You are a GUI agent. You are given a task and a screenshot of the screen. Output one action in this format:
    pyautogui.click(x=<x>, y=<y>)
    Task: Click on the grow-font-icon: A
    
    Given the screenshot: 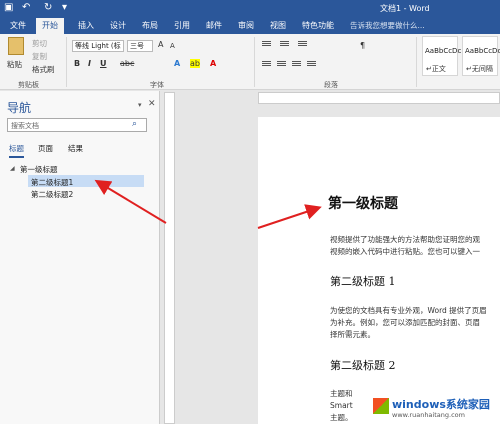 What is the action you would take?
    pyautogui.click(x=160, y=44)
    